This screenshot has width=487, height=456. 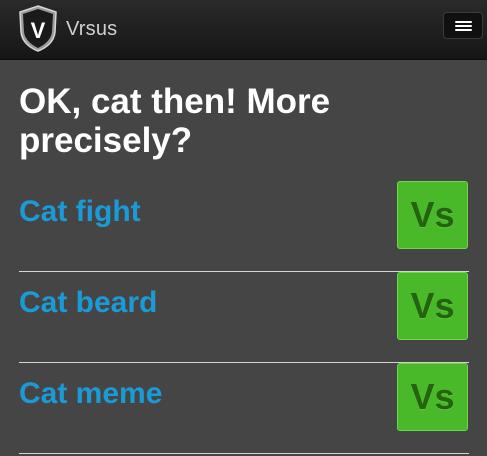 What do you see at coordinates (88, 303) in the screenshot?
I see `item-link: Cat beard` at bounding box center [88, 303].